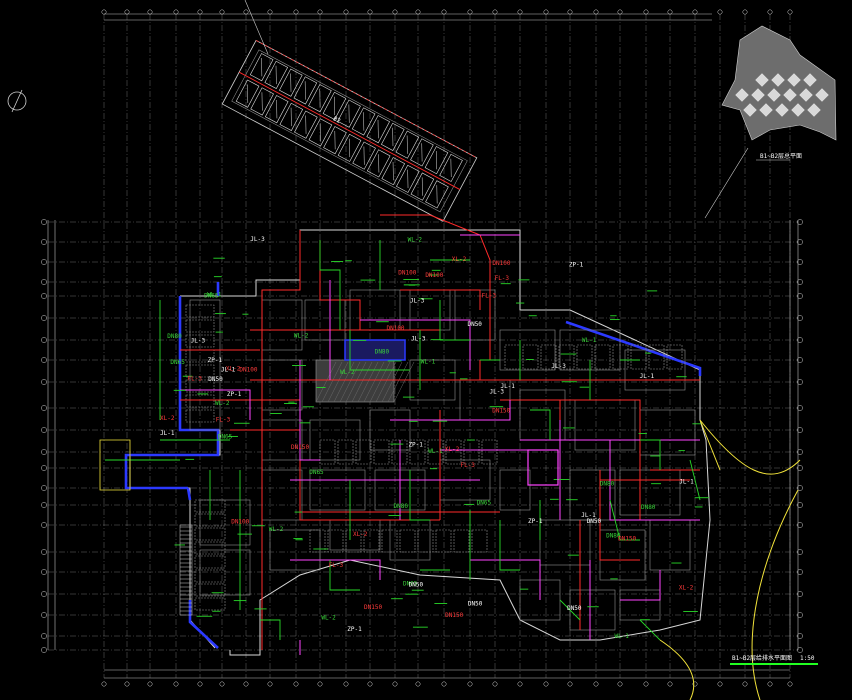  Describe the element at coordinates (781, 156) in the screenshot. I see `key-plan-caption: B1~B2层总平面` at that location.